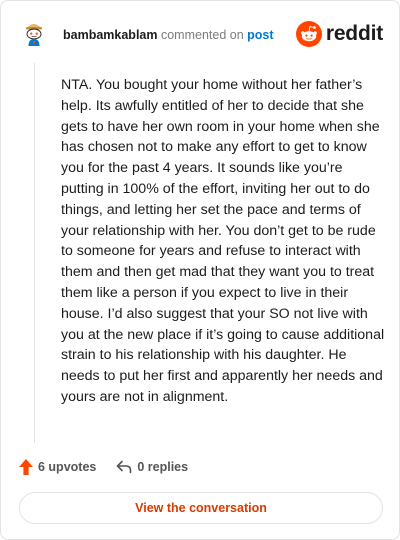 The image size is (400, 540). Describe the element at coordinates (110, 35) in the screenshot. I see `username-link: bambamkablam` at that location.